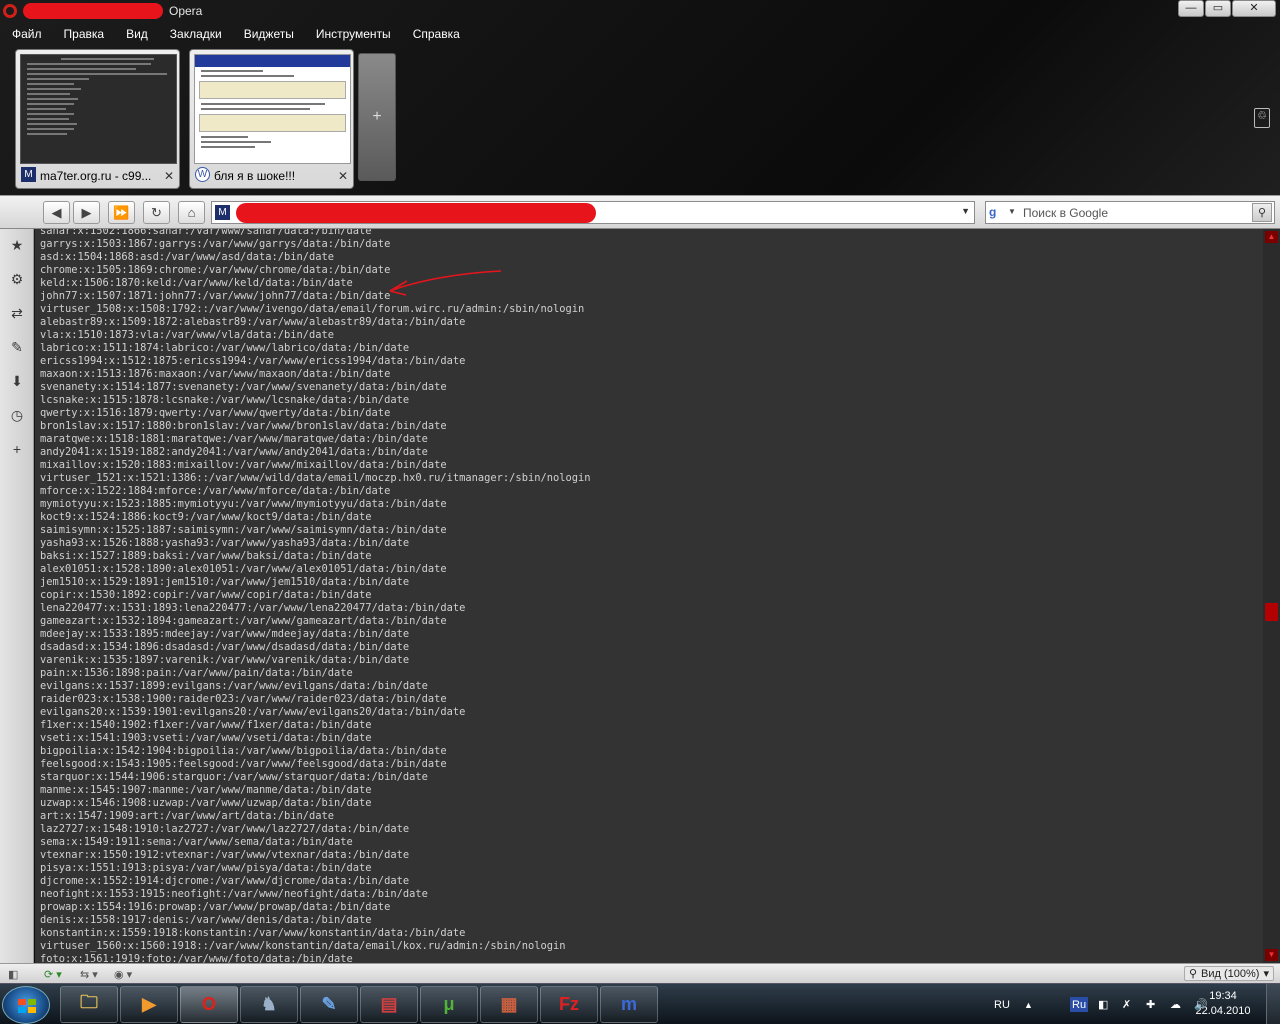 Image resolution: width=1280 pixels, height=1024 pixels. Describe the element at coordinates (17, 347) in the screenshot. I see `notes-icon: ✎` at that location.